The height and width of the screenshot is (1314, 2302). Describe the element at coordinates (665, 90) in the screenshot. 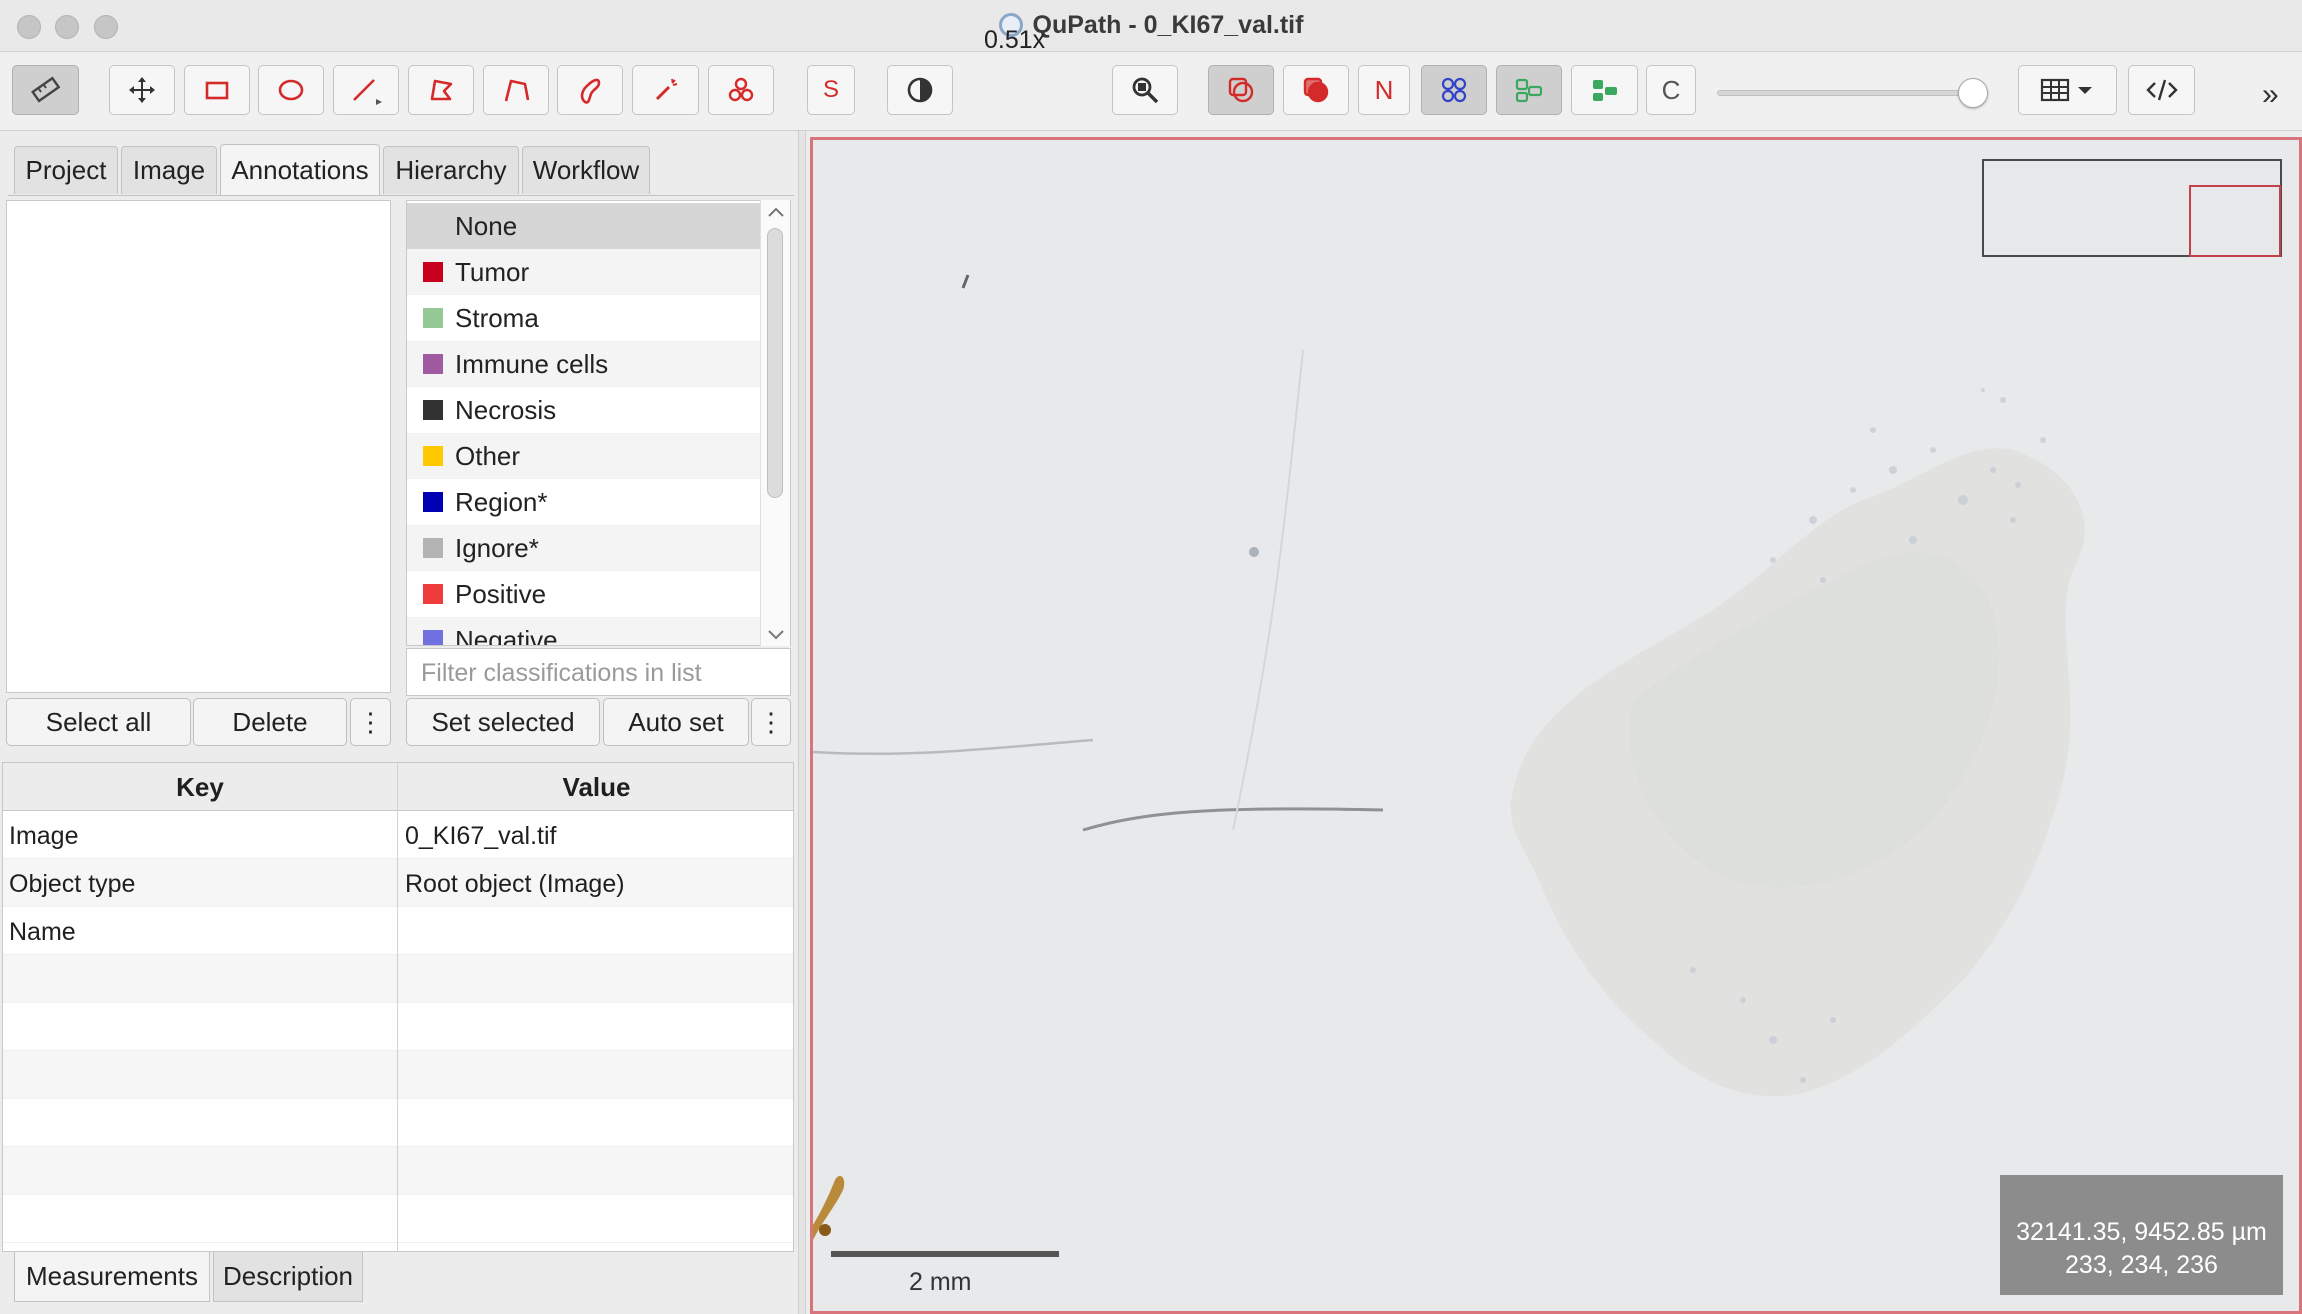

I see `wand-tool-button` at that location.